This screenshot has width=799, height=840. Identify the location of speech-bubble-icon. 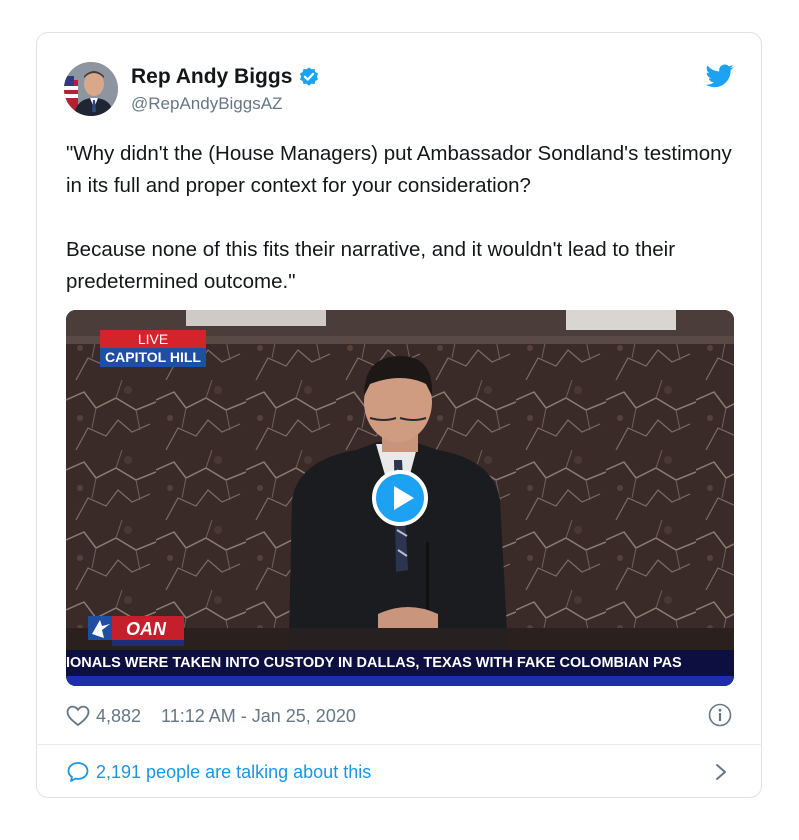
(78, 772).